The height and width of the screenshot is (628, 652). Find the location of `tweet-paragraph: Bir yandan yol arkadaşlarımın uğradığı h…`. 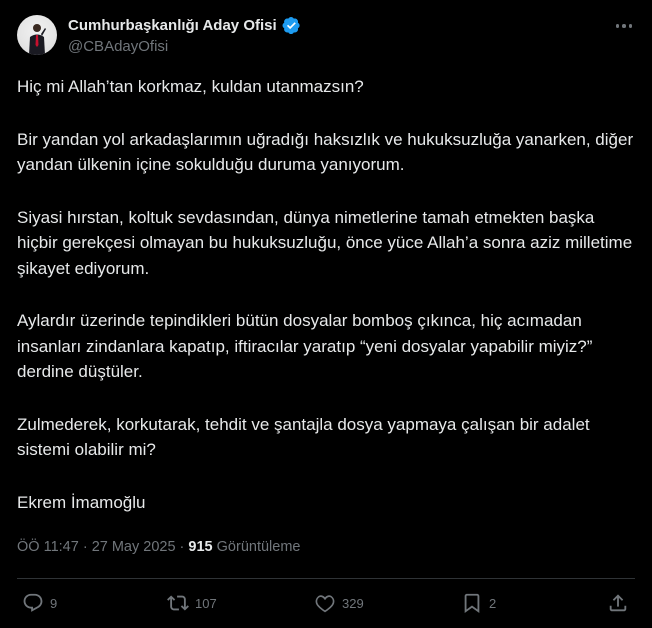

tweet-paragraph: Bir yandan yol arkadaşlarımın uğradığı h… is located at coordinates (325, 152).